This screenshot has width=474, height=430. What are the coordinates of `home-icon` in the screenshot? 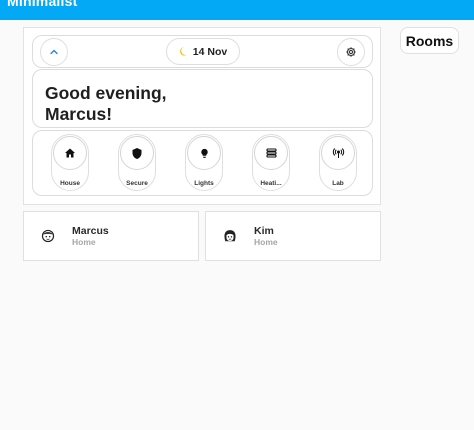 It's located at (70, 153).